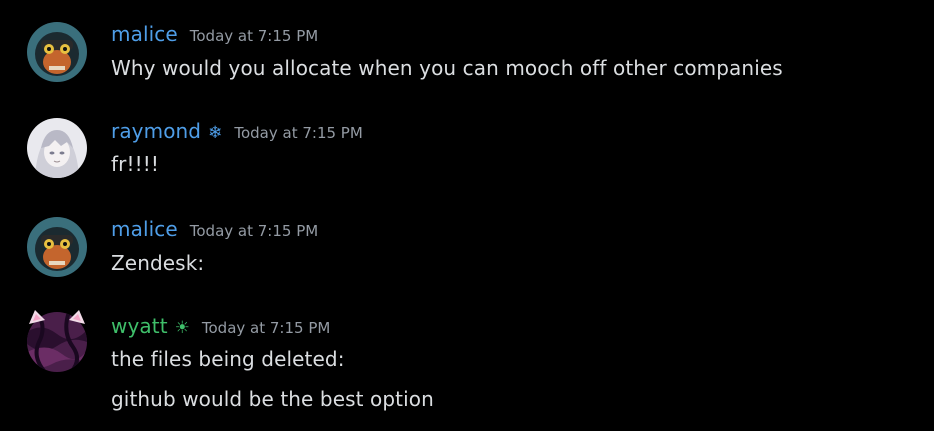 The height and width of the screenshot is (431, 934). Describe the element at coordinates (228, 359) in the screenshot. I see `message-text: the files being deleted:` at that location.